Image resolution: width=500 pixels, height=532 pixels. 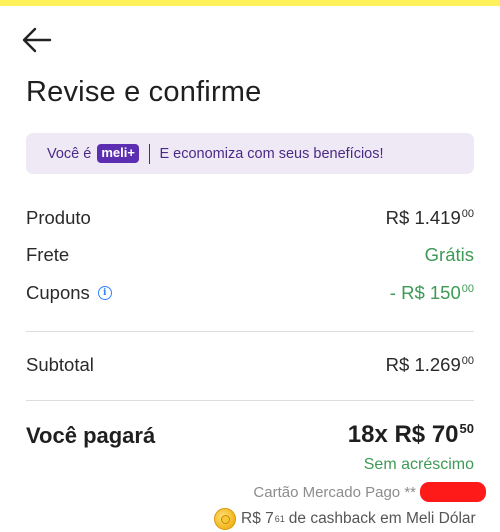 I want to click on cashback-amount: R$ 7, so click(x=257, y=518).